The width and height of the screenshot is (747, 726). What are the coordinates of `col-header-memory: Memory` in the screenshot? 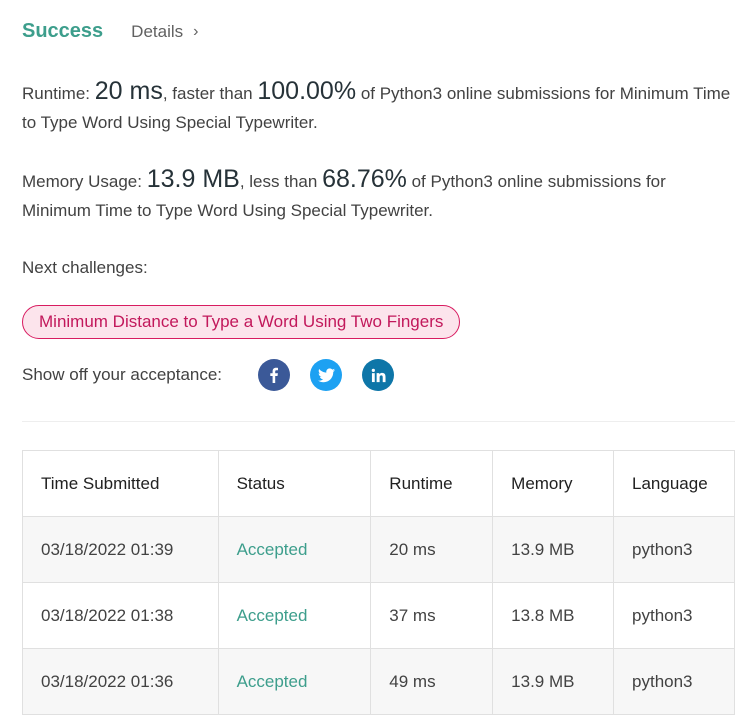 It's located at (553, 483).